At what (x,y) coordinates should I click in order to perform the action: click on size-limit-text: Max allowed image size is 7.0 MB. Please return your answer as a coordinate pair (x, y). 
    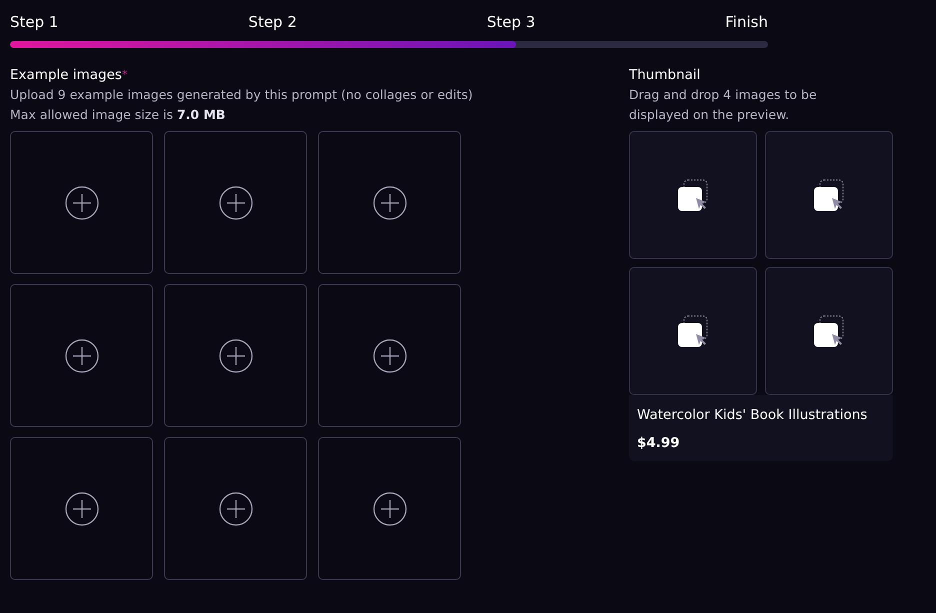
    Looking at the image, I should click on (118, 115).